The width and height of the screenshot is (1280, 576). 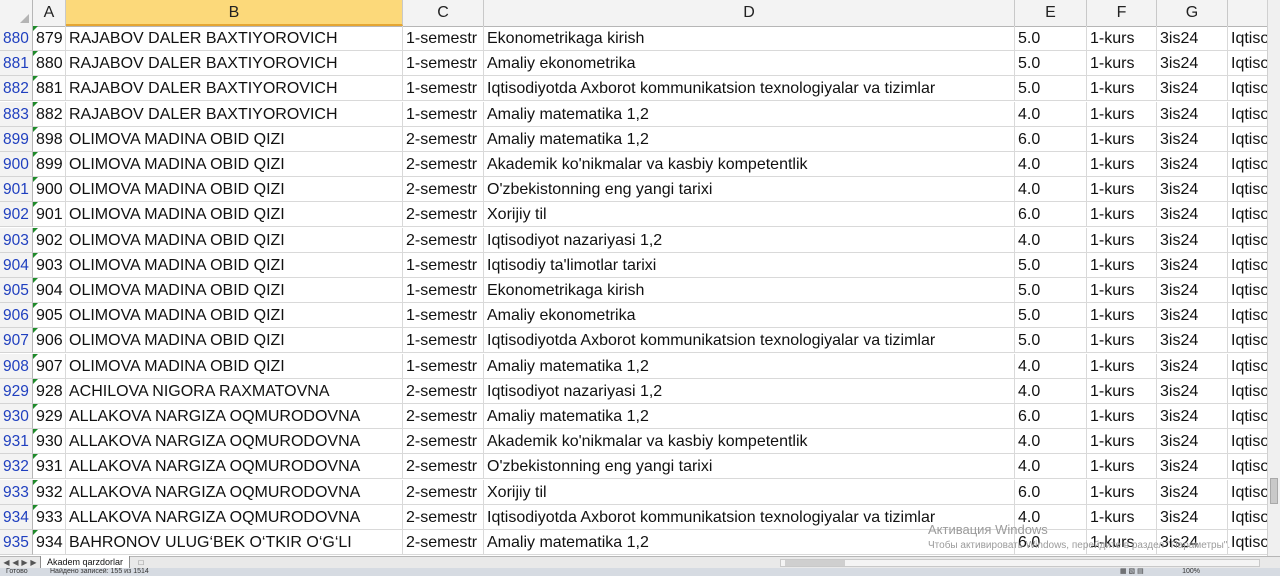 What do you see at coordinates (1020, 563) in the screenshot?
I see `horizontal-scrollbar` at bounding box center [1020, 563].